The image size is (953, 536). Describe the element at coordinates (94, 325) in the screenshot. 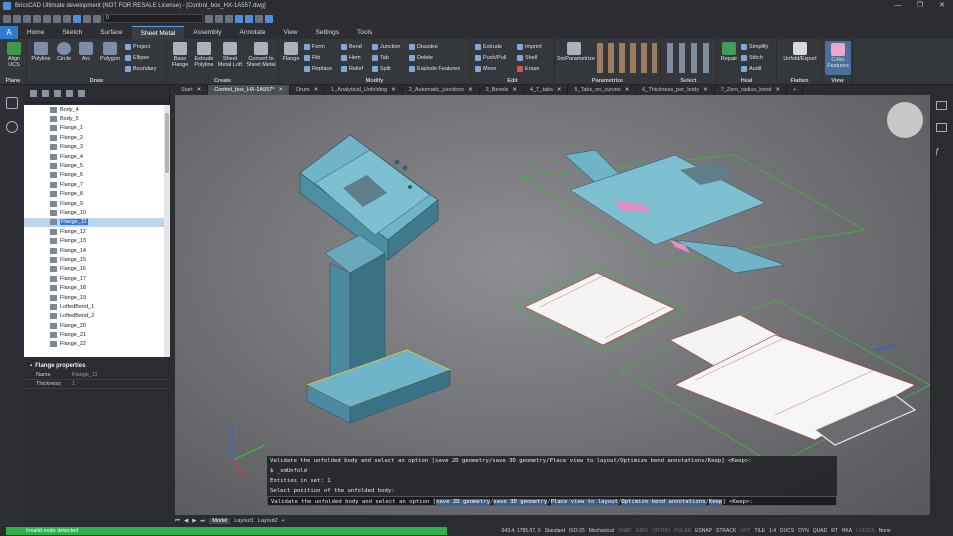

I see `tree-item: Flange_20` at that location.